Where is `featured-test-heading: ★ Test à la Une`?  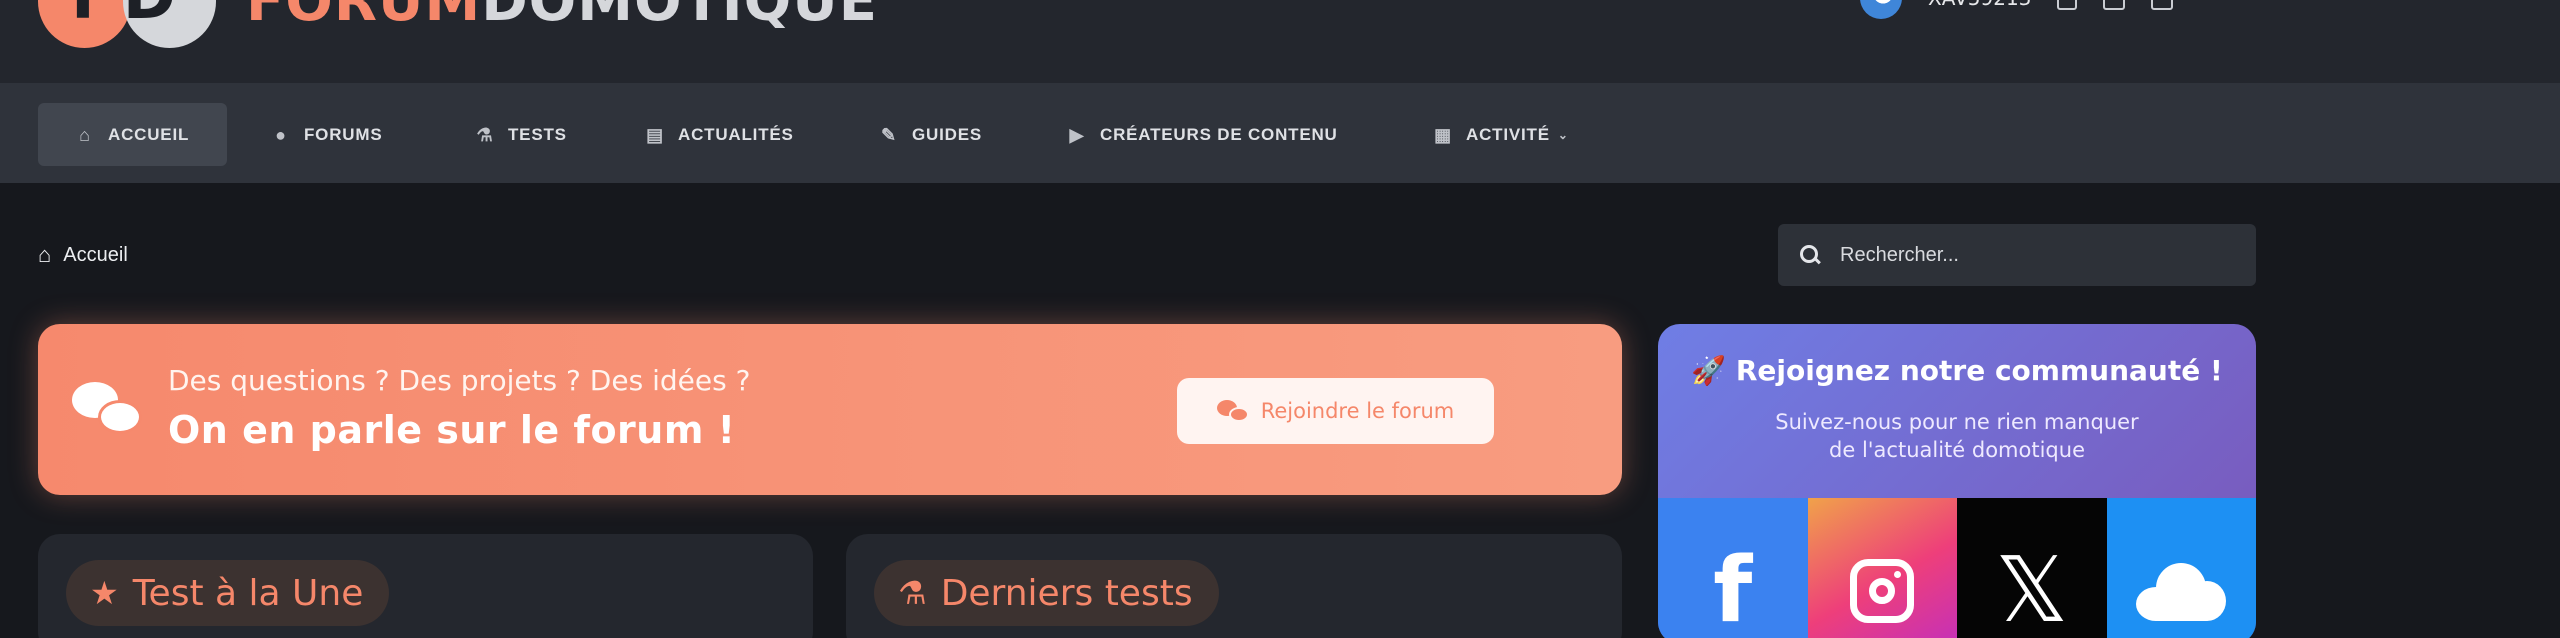
featured-test-heading: ★ Test à la Une is located at coordinates (228, 593).